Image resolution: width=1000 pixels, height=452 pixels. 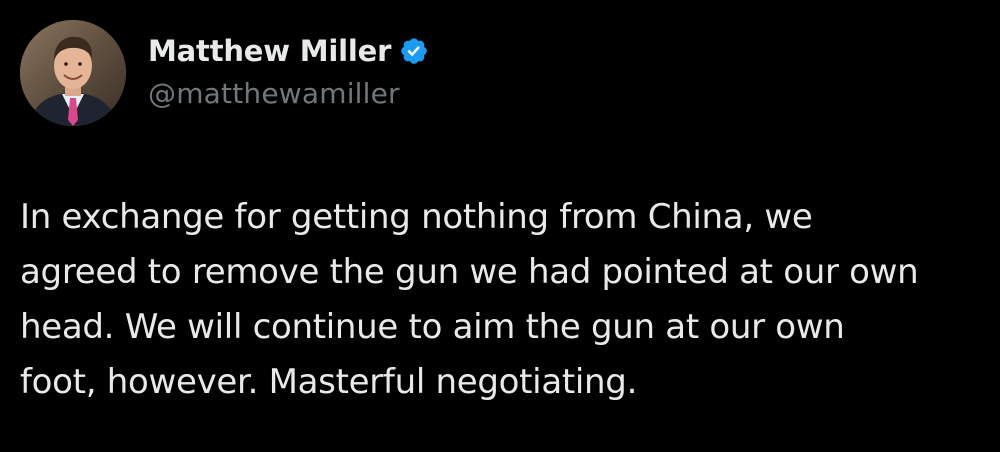 I want to click on avatar-photo-icon, so click(x=73, y=73).